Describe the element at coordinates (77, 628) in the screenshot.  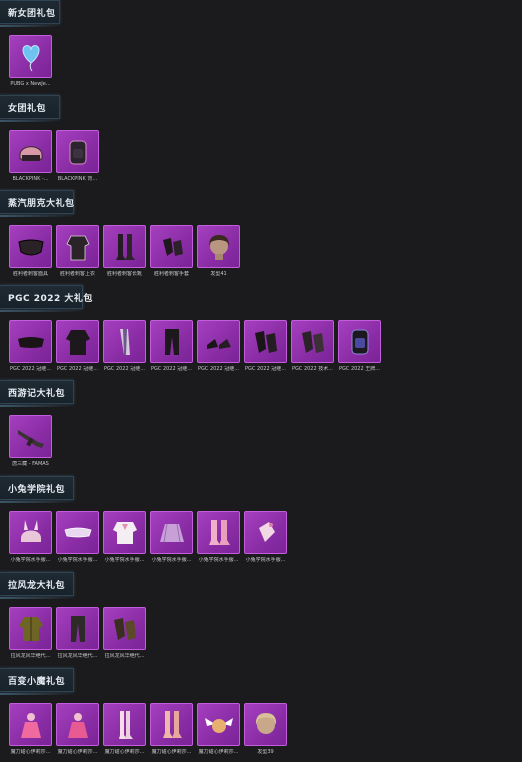
I see `pants-icon` at that location.